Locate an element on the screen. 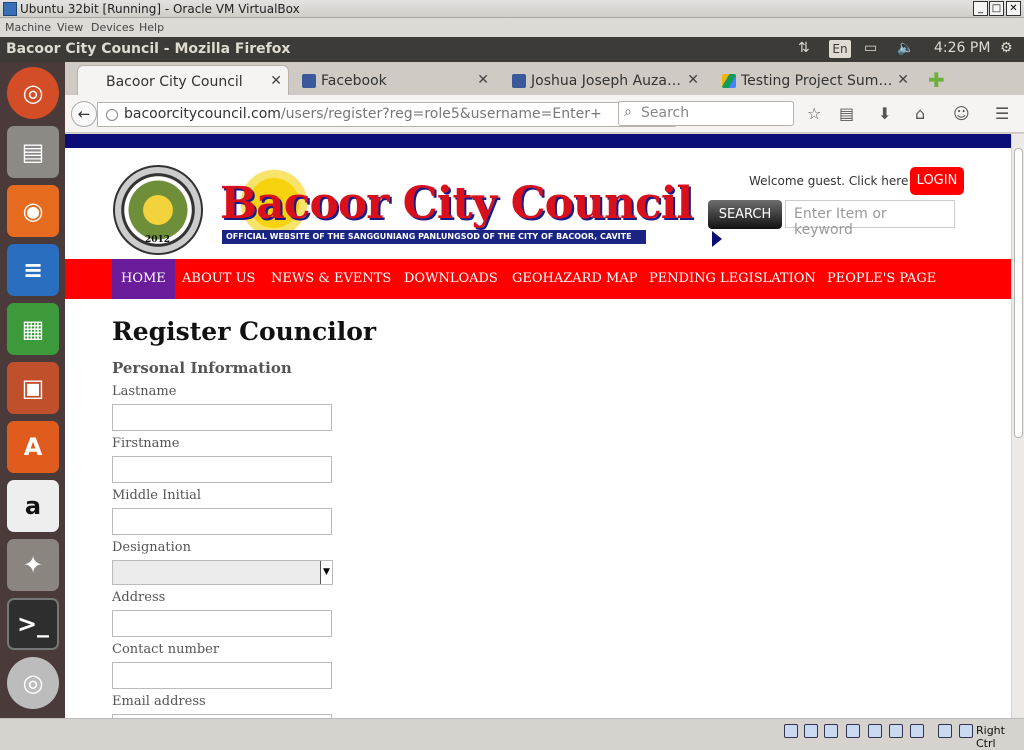 This screenshot has height=750, width=1024. menu-help: Help is located at coordinates (151, 27).